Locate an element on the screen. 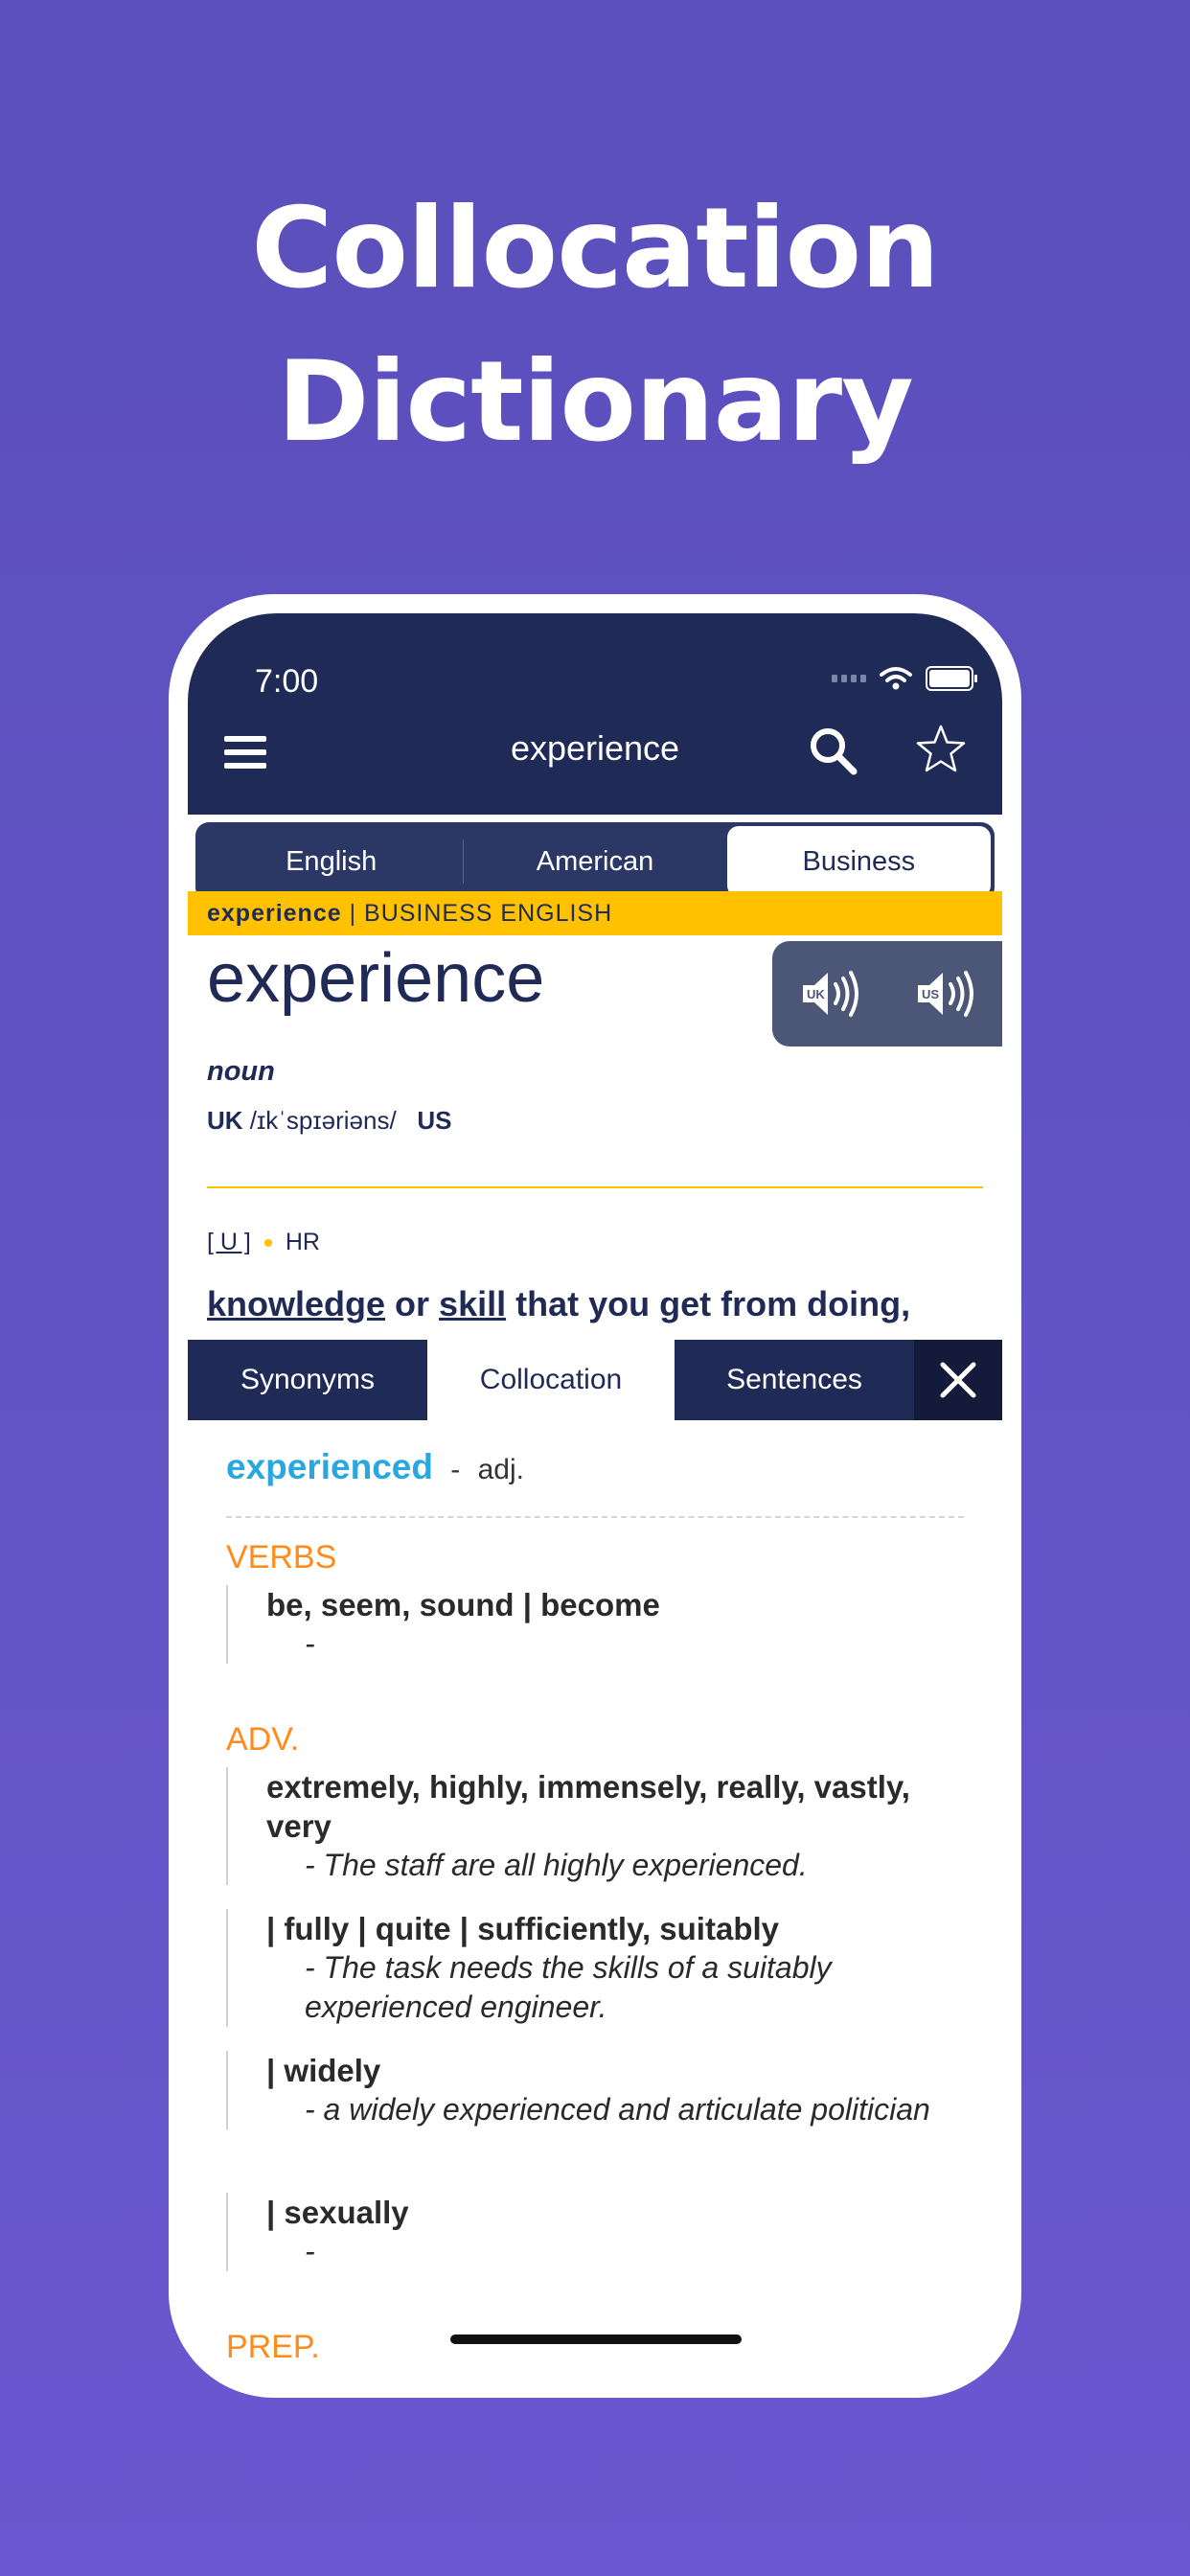 The width and height of the screenshot is (1190, 2576). ribbon-label: BUSINESS ENGLISH is located at coordinates (489, 913).